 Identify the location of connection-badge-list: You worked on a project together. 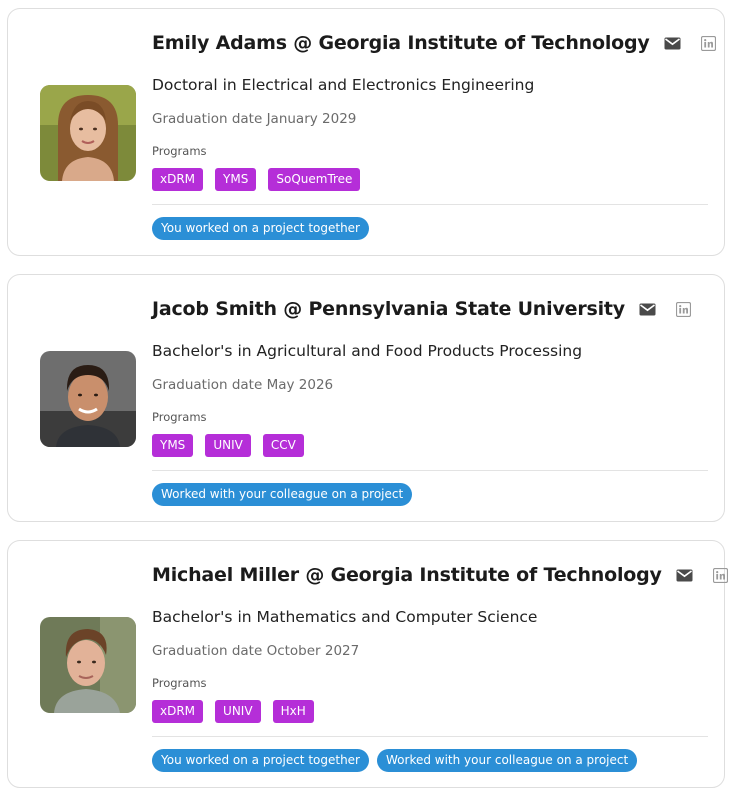
(260, 228).